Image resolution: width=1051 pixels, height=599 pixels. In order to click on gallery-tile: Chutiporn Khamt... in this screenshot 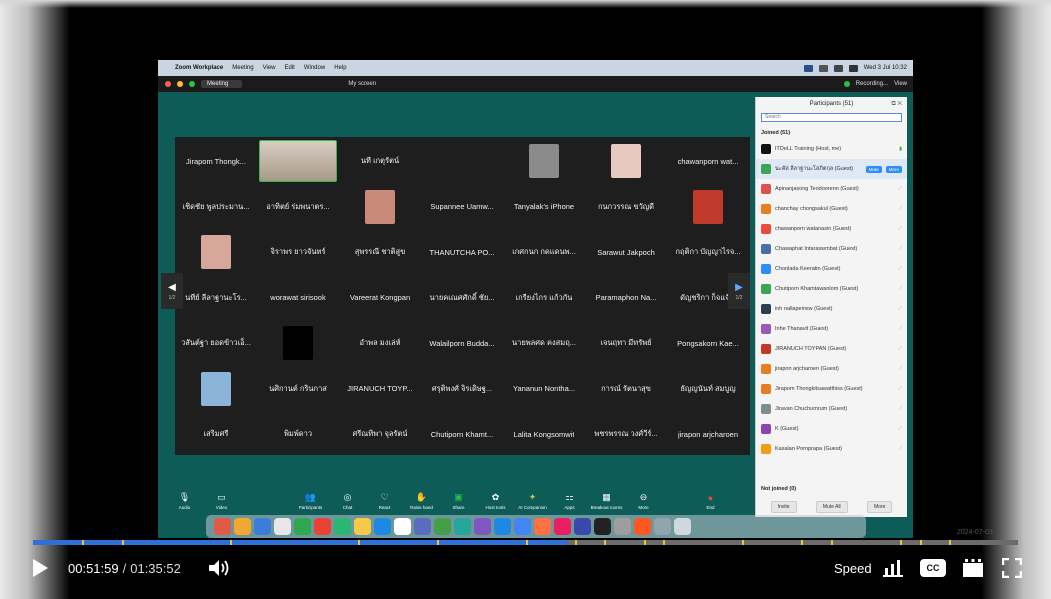, I will do `click(462, 434)`.